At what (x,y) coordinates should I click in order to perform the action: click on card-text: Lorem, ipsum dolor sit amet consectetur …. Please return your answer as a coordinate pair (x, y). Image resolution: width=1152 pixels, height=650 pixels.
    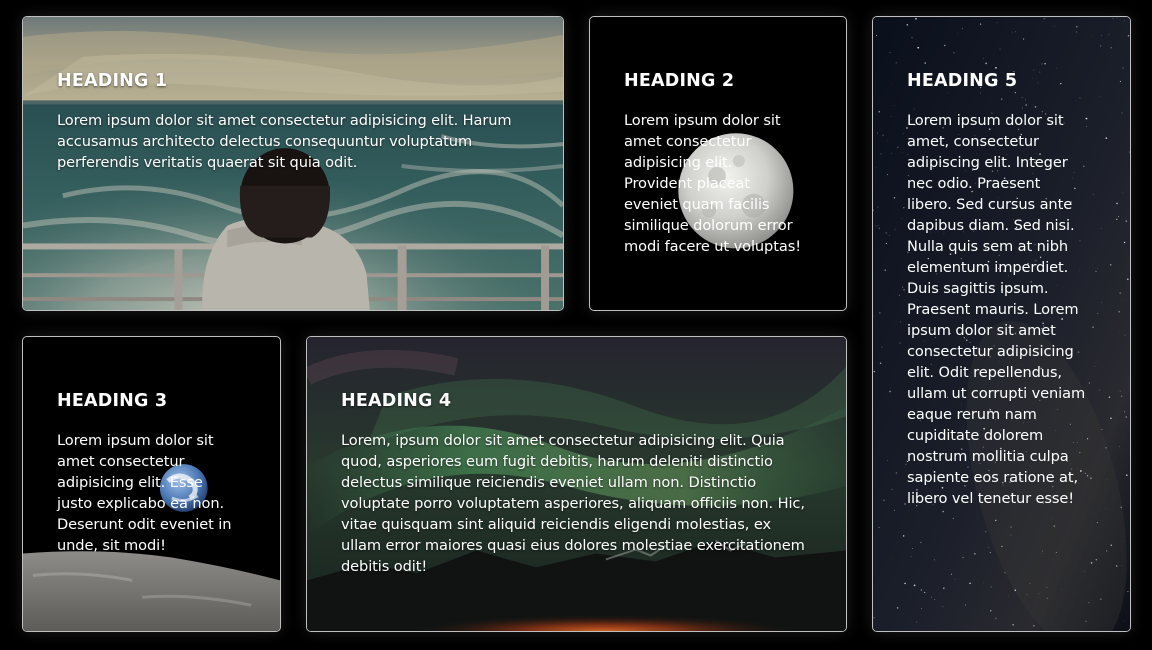
    Looking at the image, I should click on (573, 503).